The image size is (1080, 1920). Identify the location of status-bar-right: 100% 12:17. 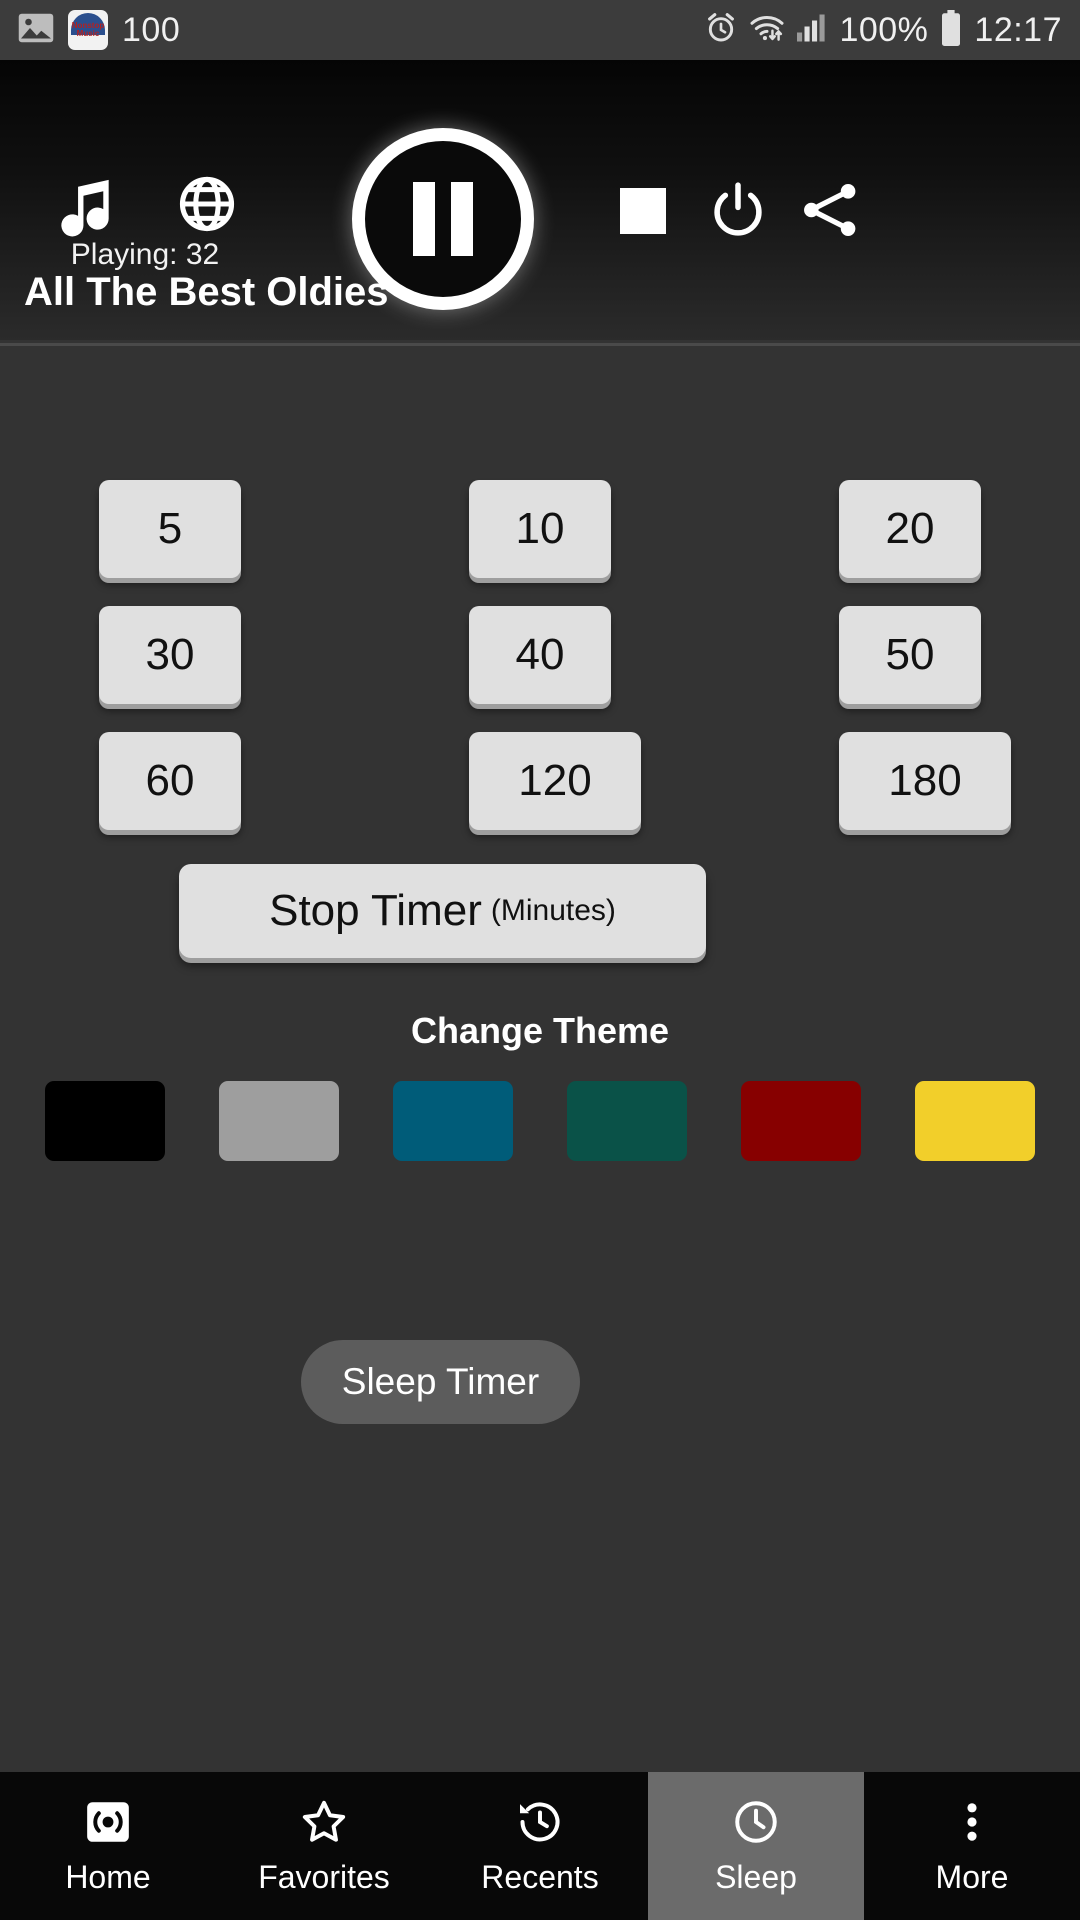
(883, 30).